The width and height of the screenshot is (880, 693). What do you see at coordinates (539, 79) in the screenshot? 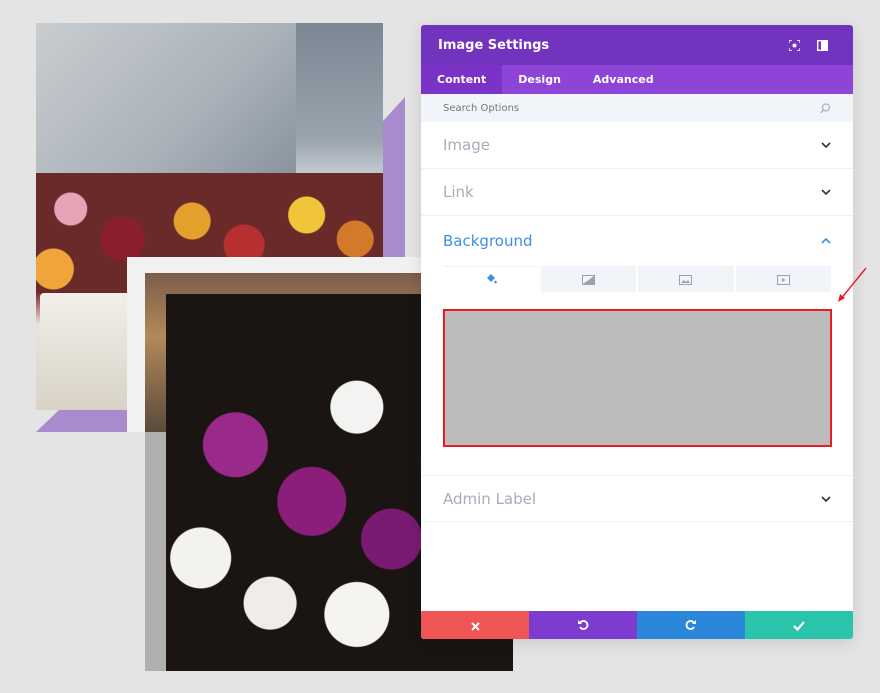
I see `tab-design: Design` at bounding box center [539, 79].